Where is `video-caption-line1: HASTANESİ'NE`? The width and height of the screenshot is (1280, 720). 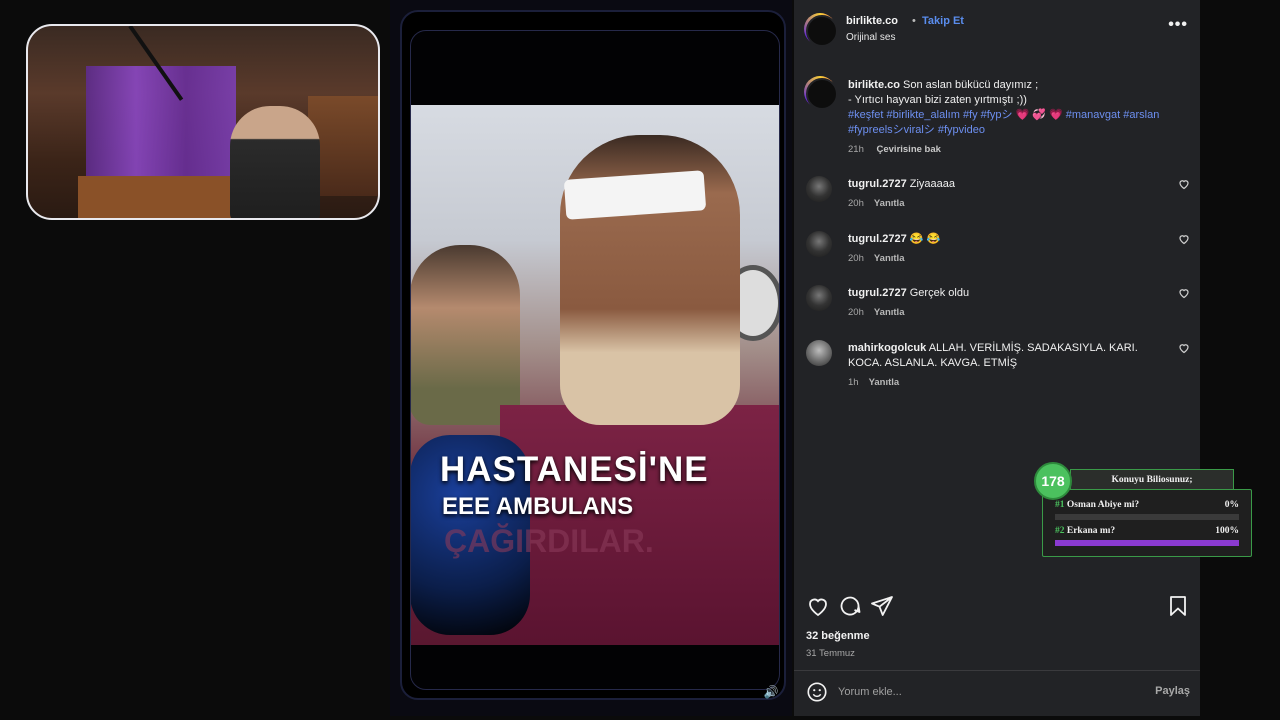
video-caption-line1: HASTANESİ'NE is located at coordinates (574, 469).